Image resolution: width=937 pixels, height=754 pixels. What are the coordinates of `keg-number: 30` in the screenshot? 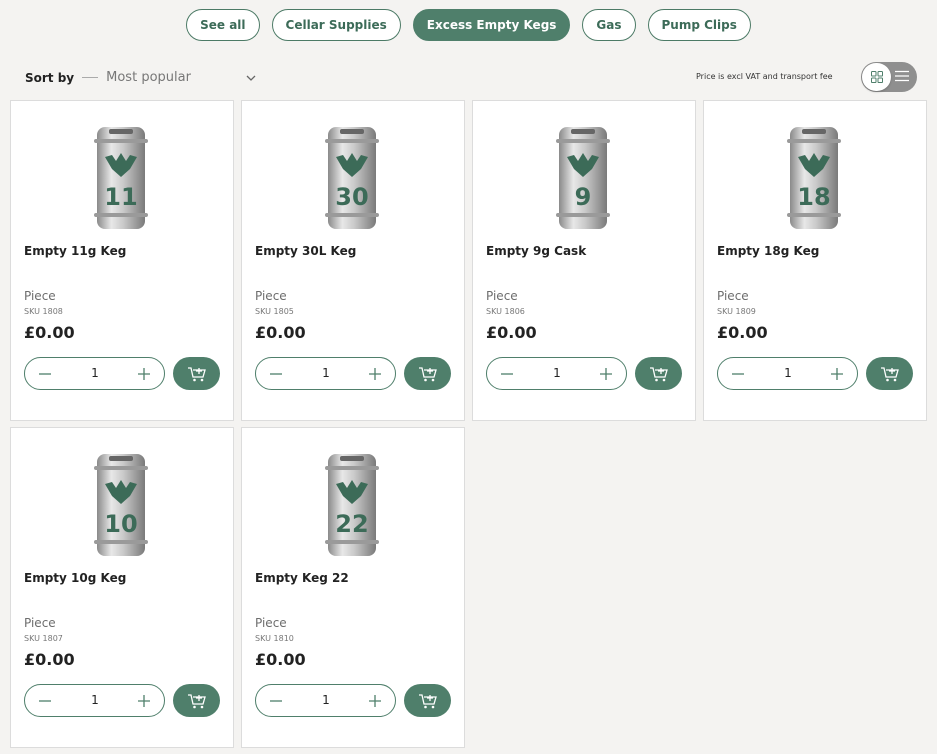 It's located at (352, 197).